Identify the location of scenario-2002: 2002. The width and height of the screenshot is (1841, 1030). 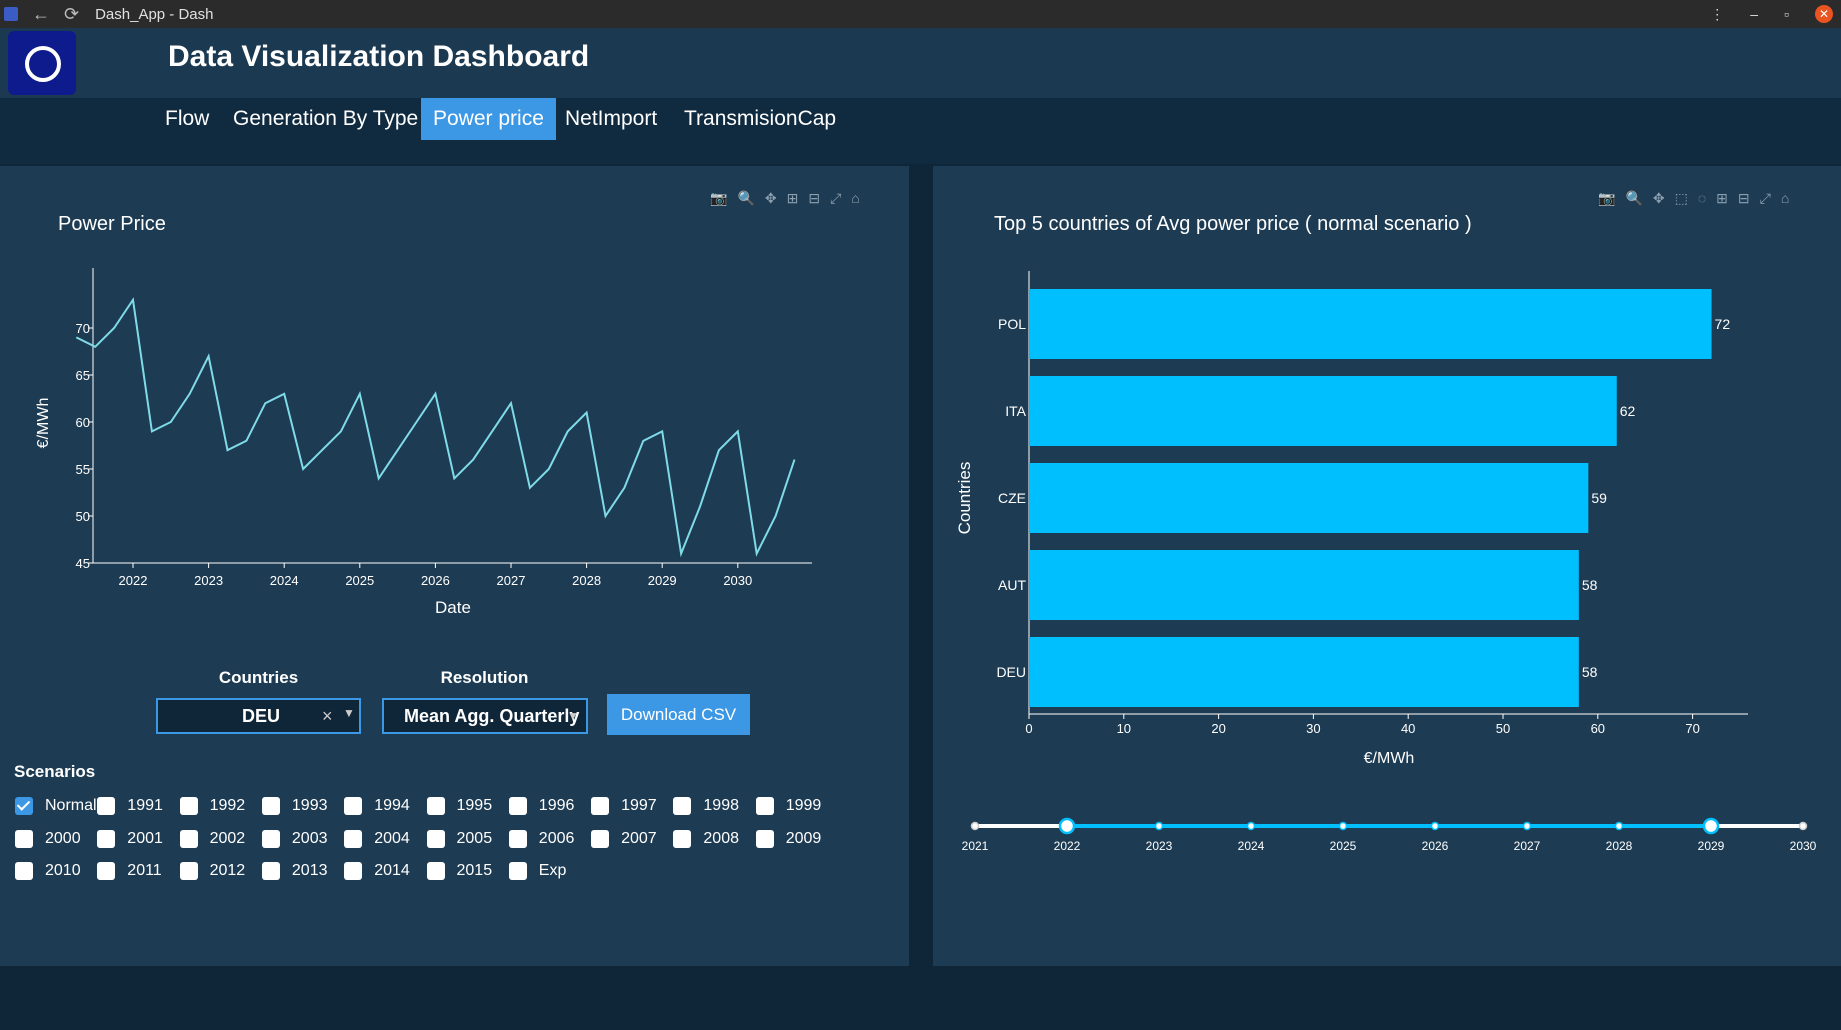
(212, 838).